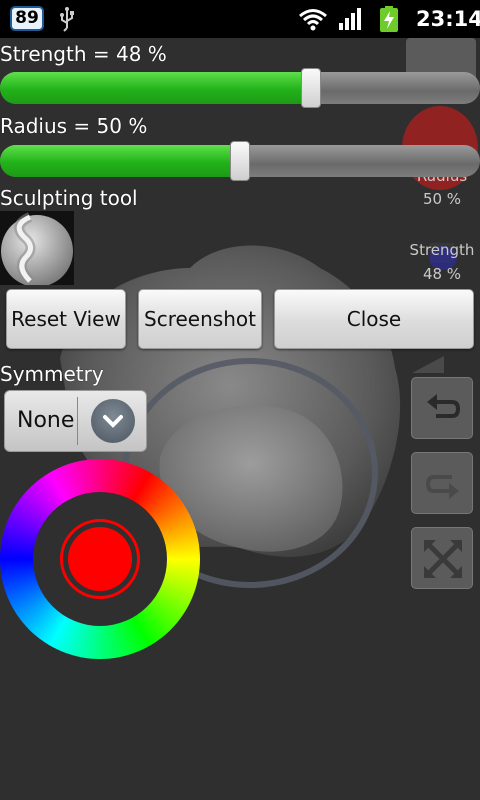  What do you see at coordinates (83, 54) in the screenshot?
I see `strength-label: Strength = 48 %` at bounding box center [83, 54].